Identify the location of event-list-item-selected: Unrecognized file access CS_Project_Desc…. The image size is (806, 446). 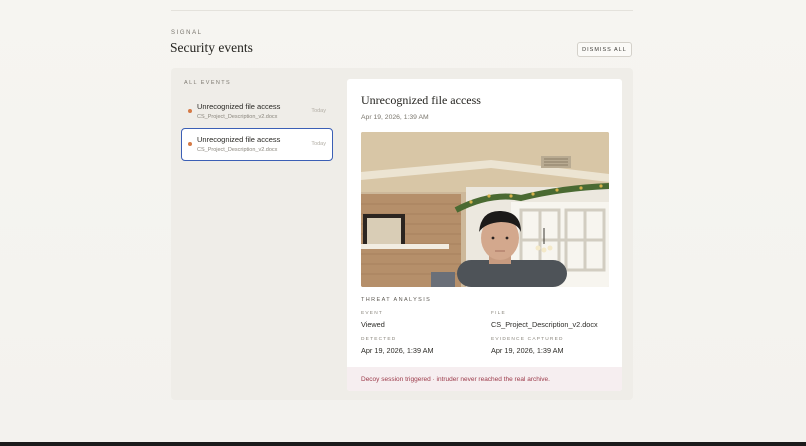
(257, 144).